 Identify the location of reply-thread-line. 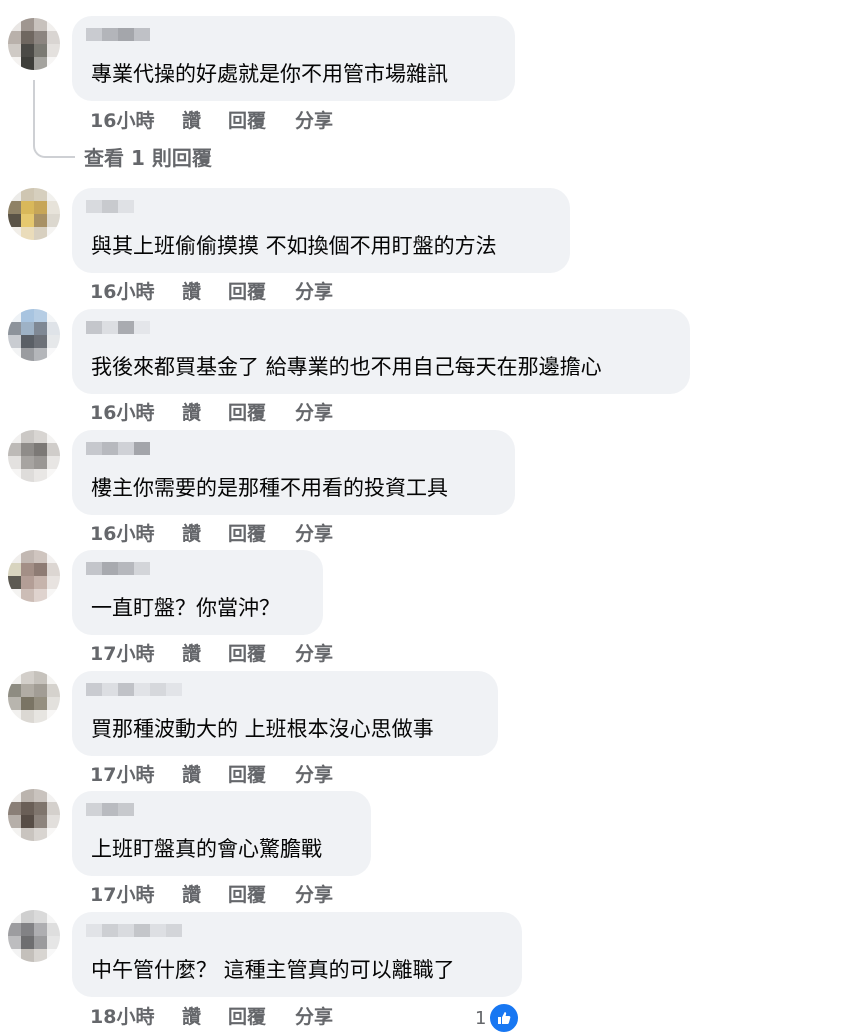
(54, 119).